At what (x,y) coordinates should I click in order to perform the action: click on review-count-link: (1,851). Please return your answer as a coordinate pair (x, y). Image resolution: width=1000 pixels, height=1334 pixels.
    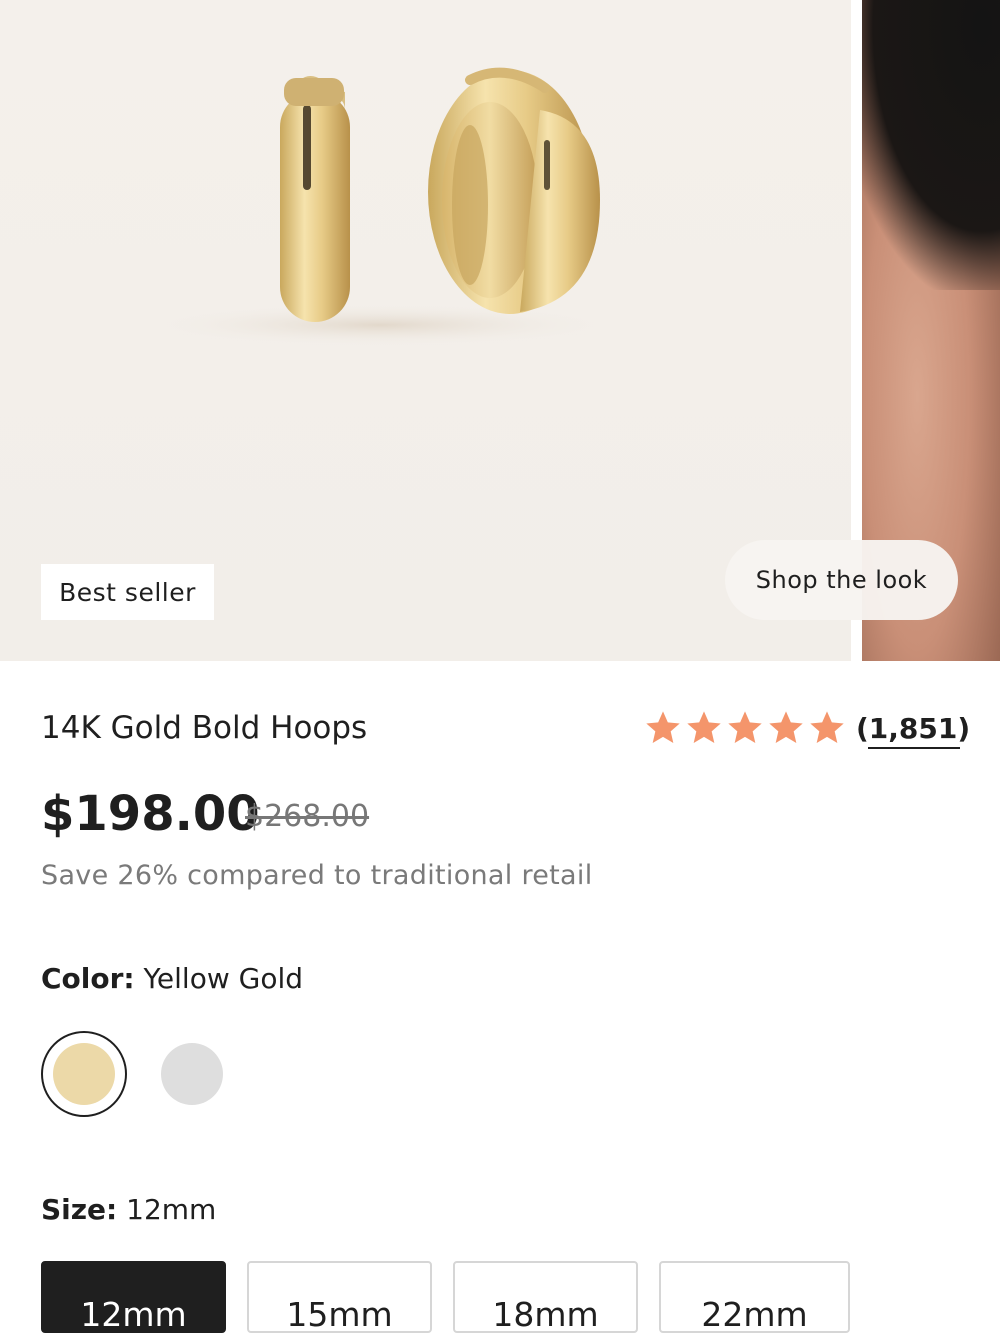
    Looking at the image, I should click on (913, 730).